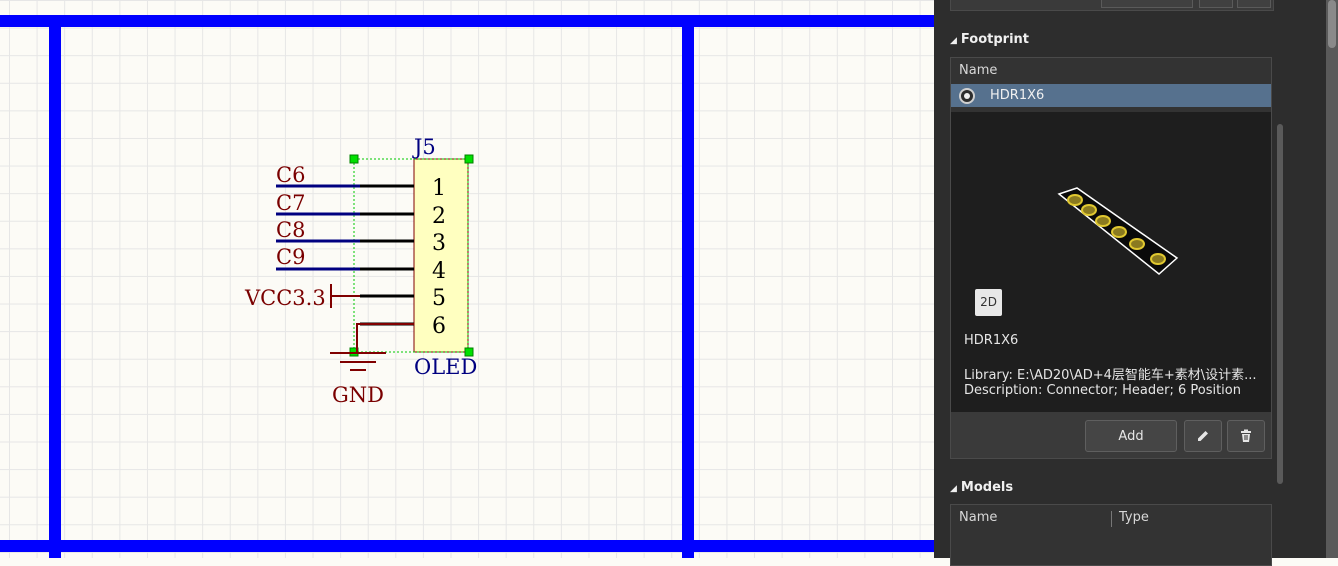 This screenshot has height=566, width=1338. Describe the element at coordinates (467, 546) in the screenshot. I see `sheet-border-bottom` at that location.